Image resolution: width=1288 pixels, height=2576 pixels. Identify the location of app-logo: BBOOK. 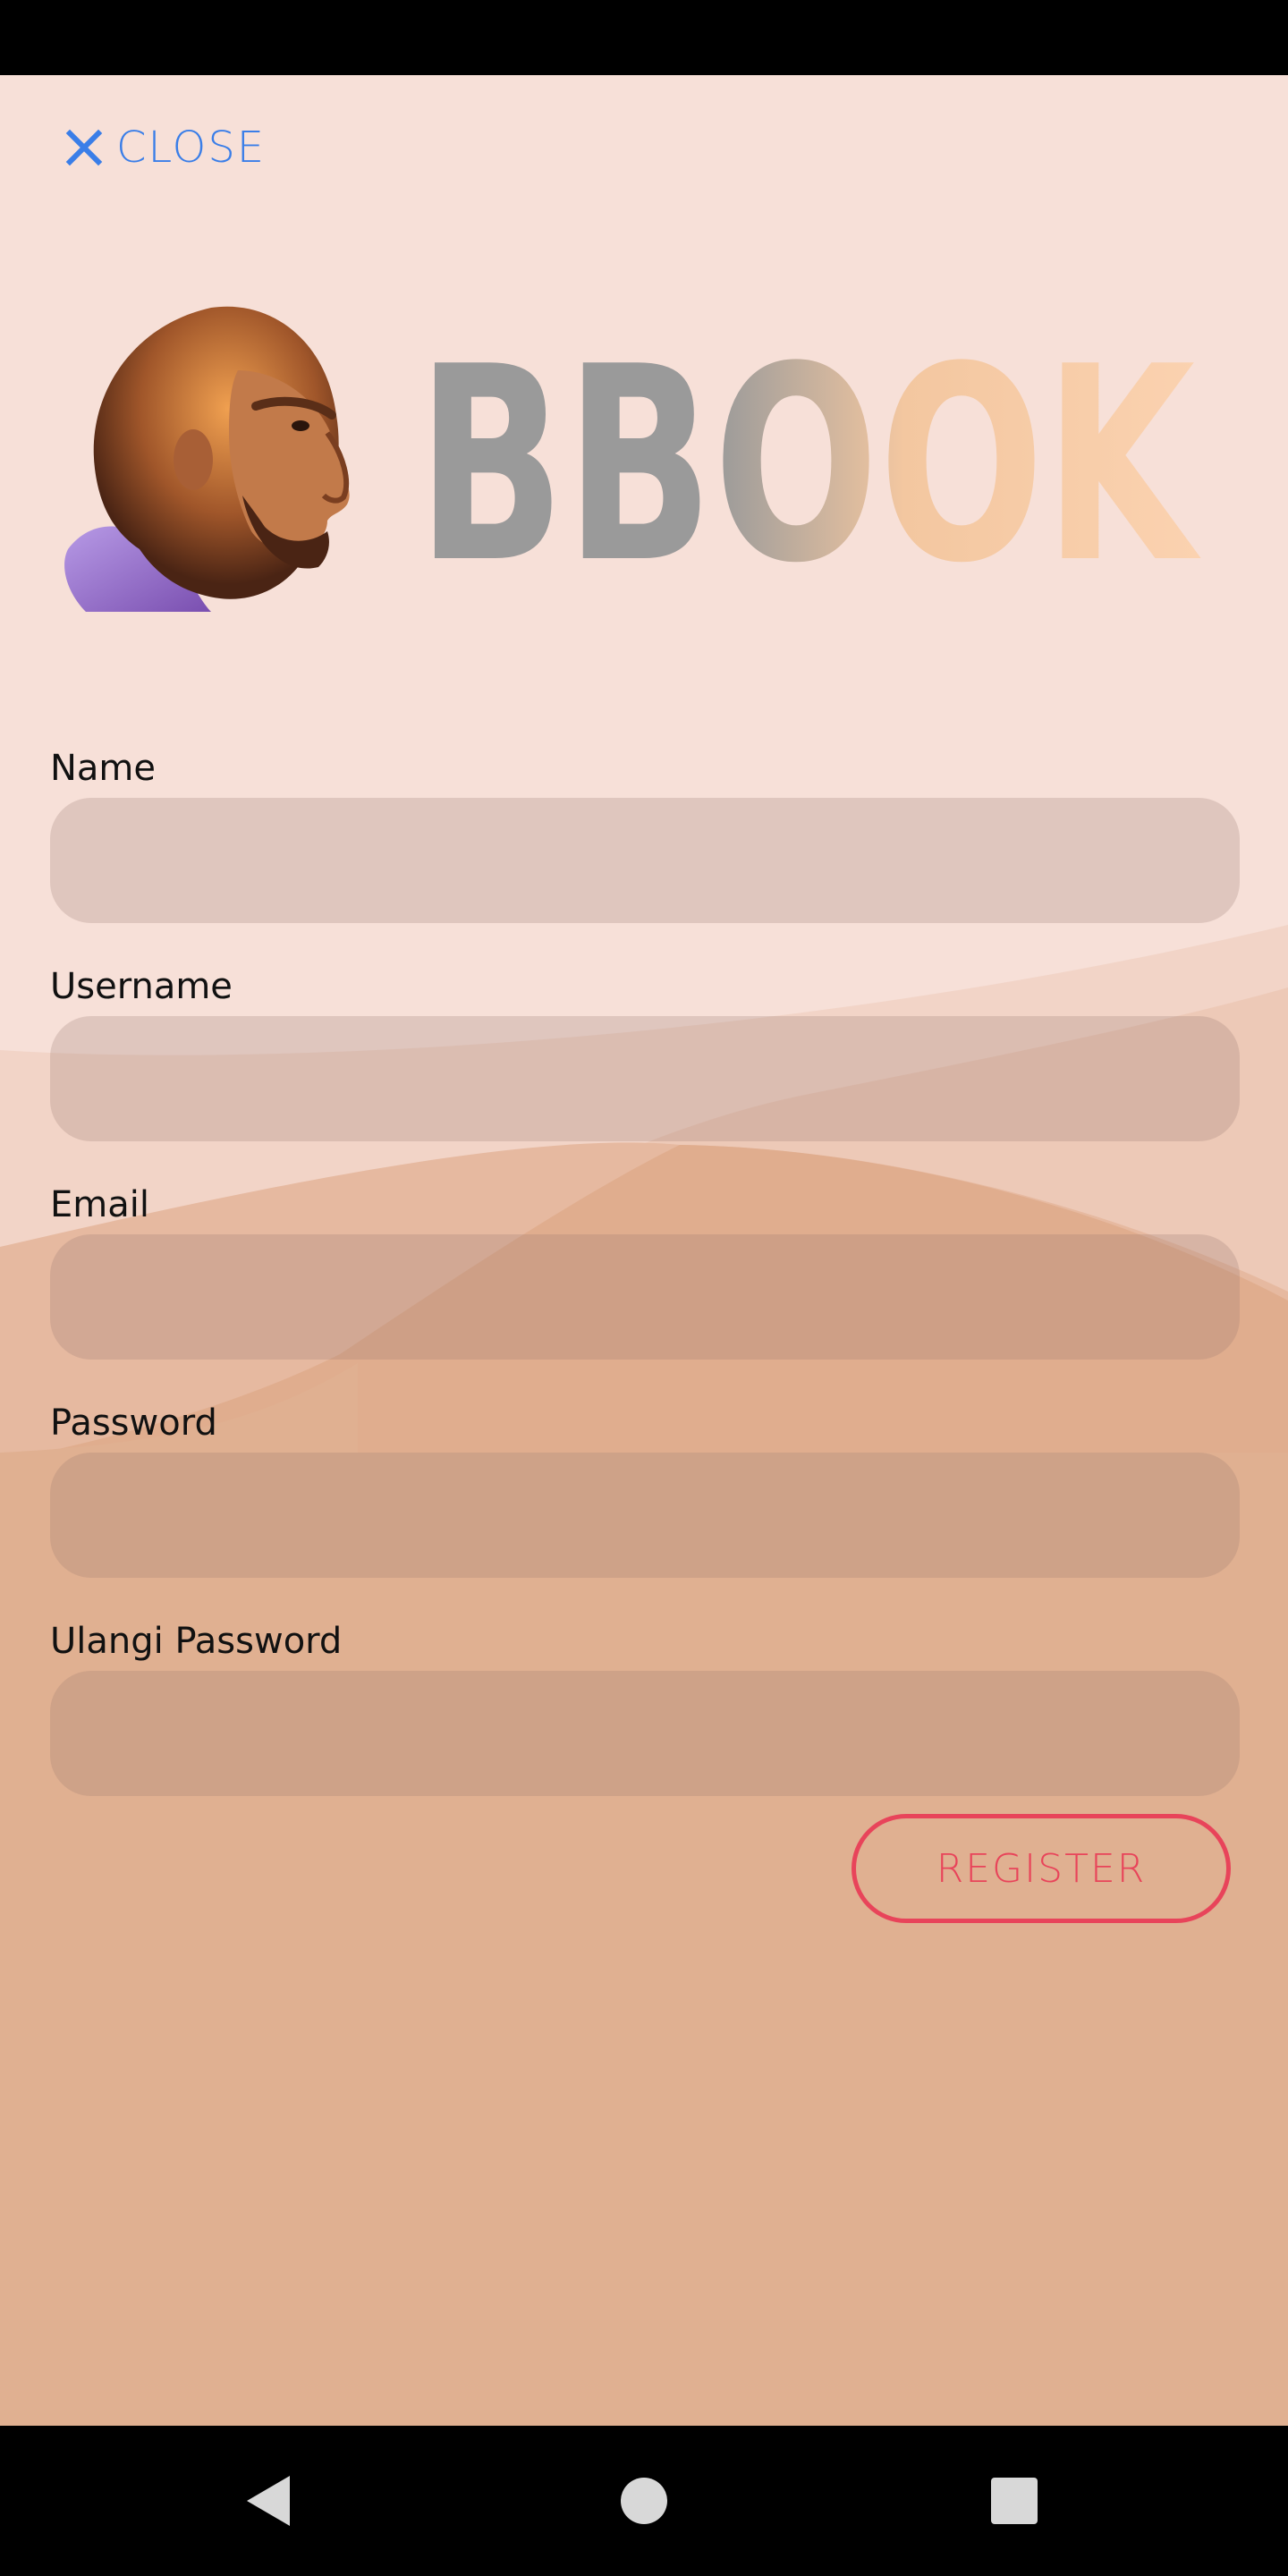
(636, 460).